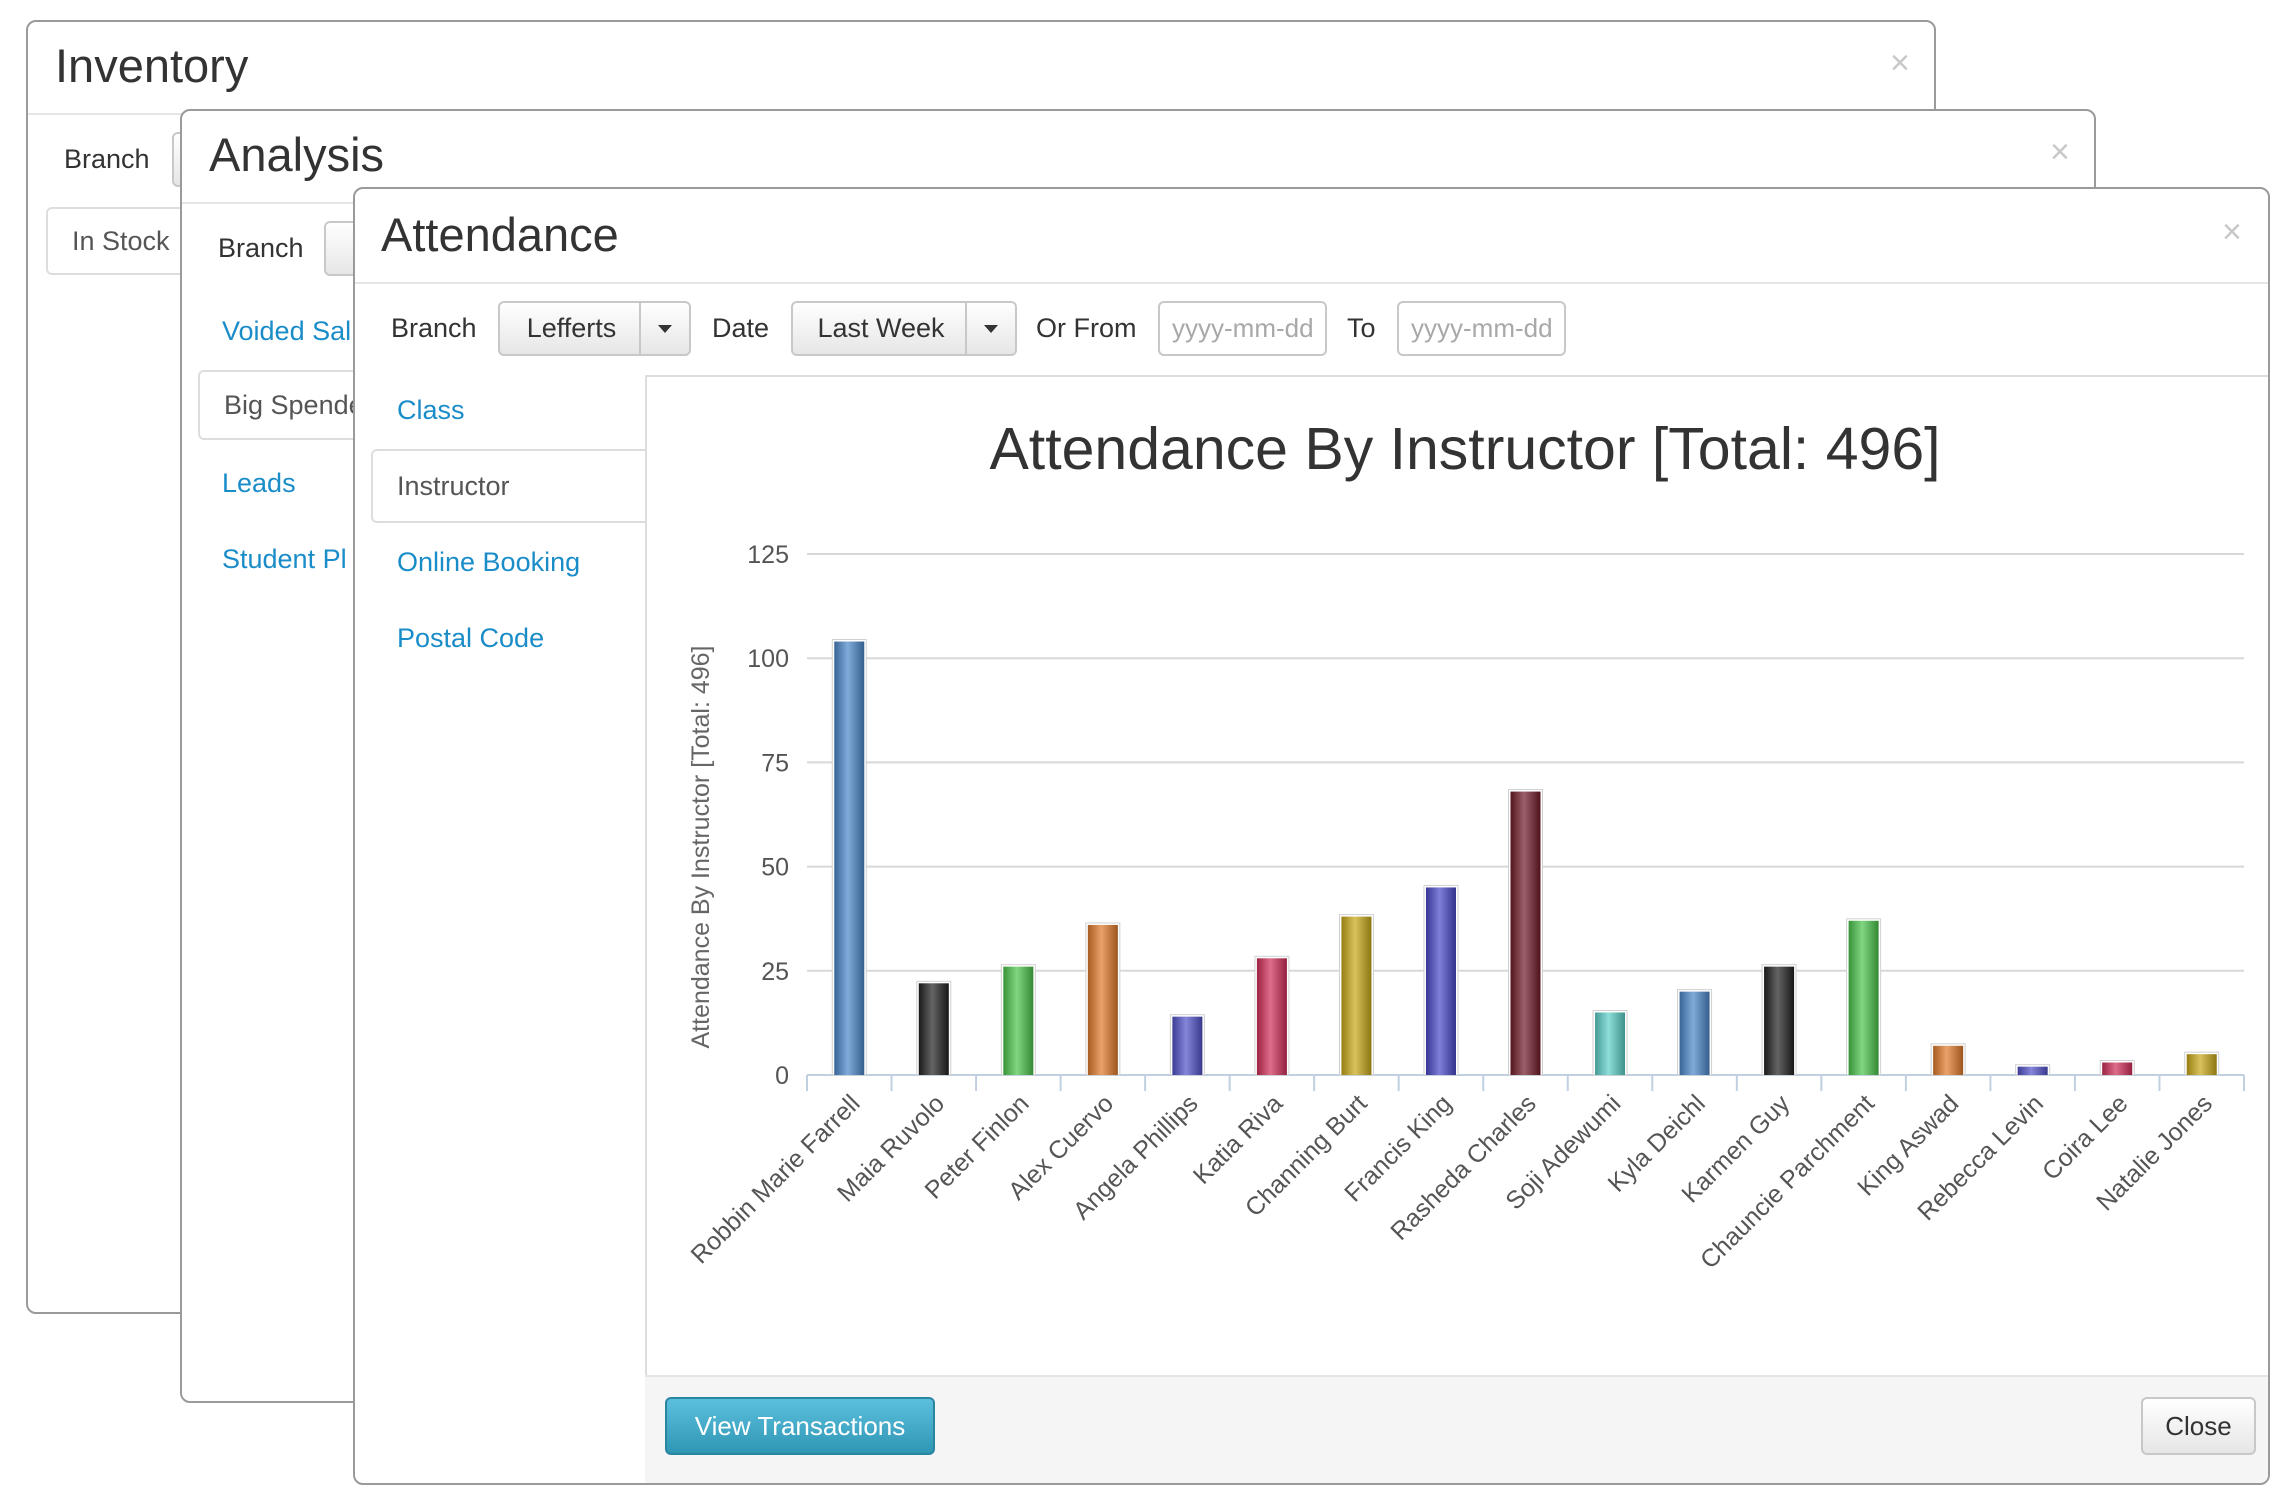 The width and height of the screenshot is (2289, 1498). What do you see at coordinates (431, 410) in the screenshot?
I see `sidebar-item-class: Class` at bounding box center [431, 410].